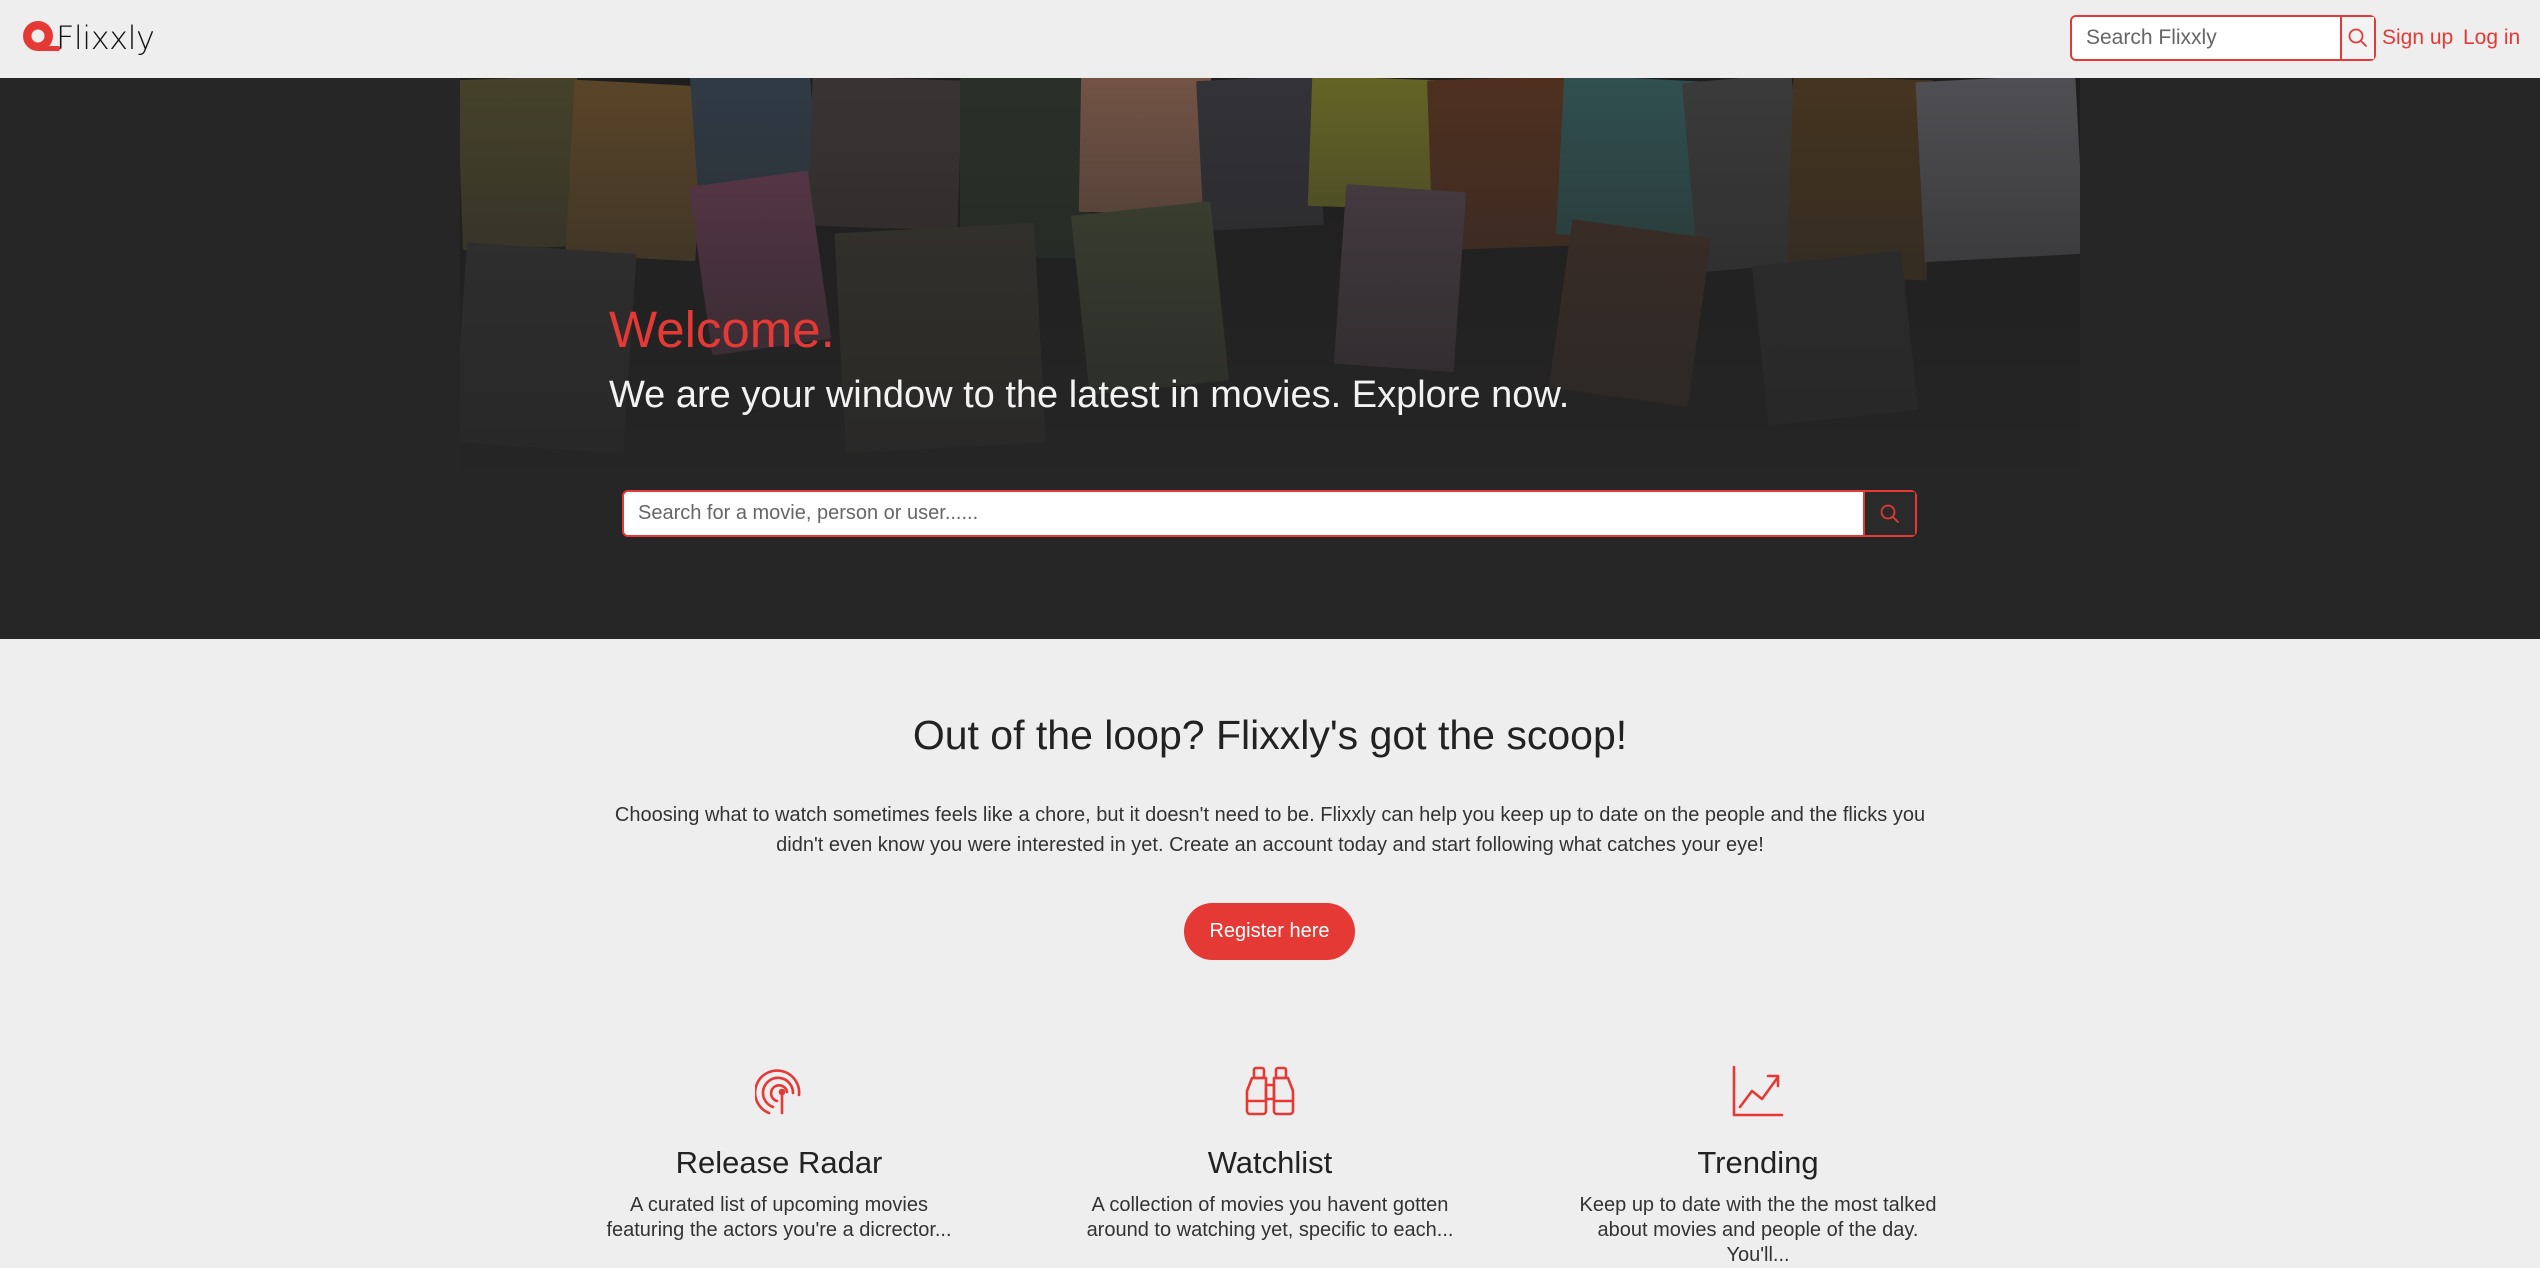 This screenshot has width=2540, height=1268. What do you see at coordinates (1243, 513) in the screenshot?
I see `hero-search-input` at bounding box center [1243, 513].